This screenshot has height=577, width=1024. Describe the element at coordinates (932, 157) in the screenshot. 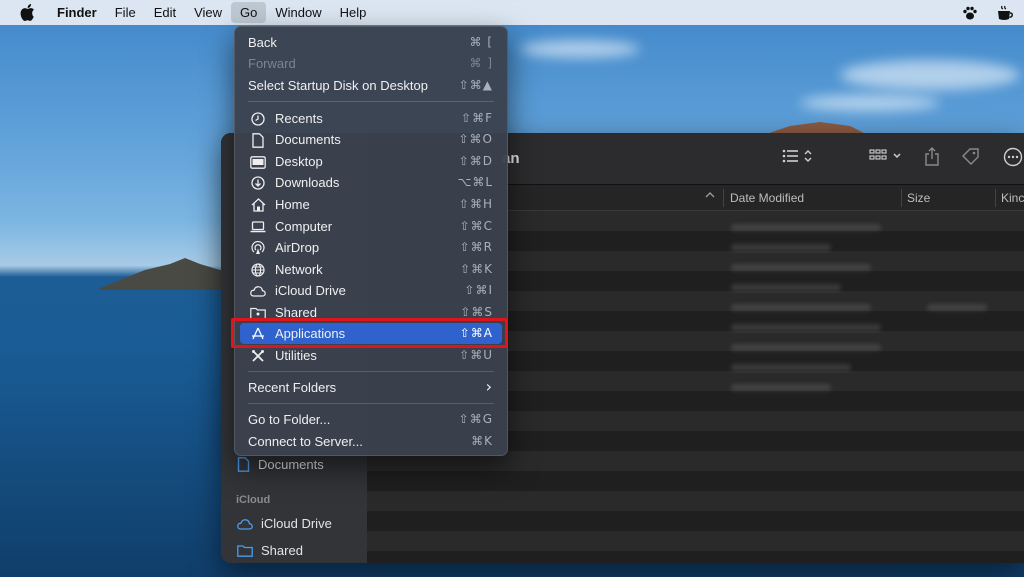

I see `share-icon` at that location.